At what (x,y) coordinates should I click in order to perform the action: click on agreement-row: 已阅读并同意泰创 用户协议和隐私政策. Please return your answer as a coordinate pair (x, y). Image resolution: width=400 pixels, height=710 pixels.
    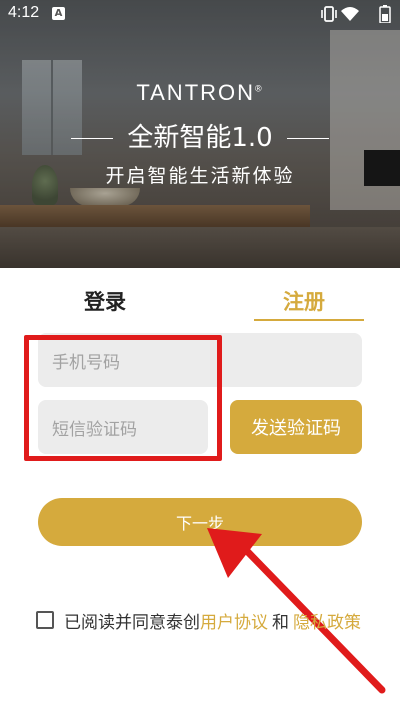
    Looking at the image, I should click on (198, 620).